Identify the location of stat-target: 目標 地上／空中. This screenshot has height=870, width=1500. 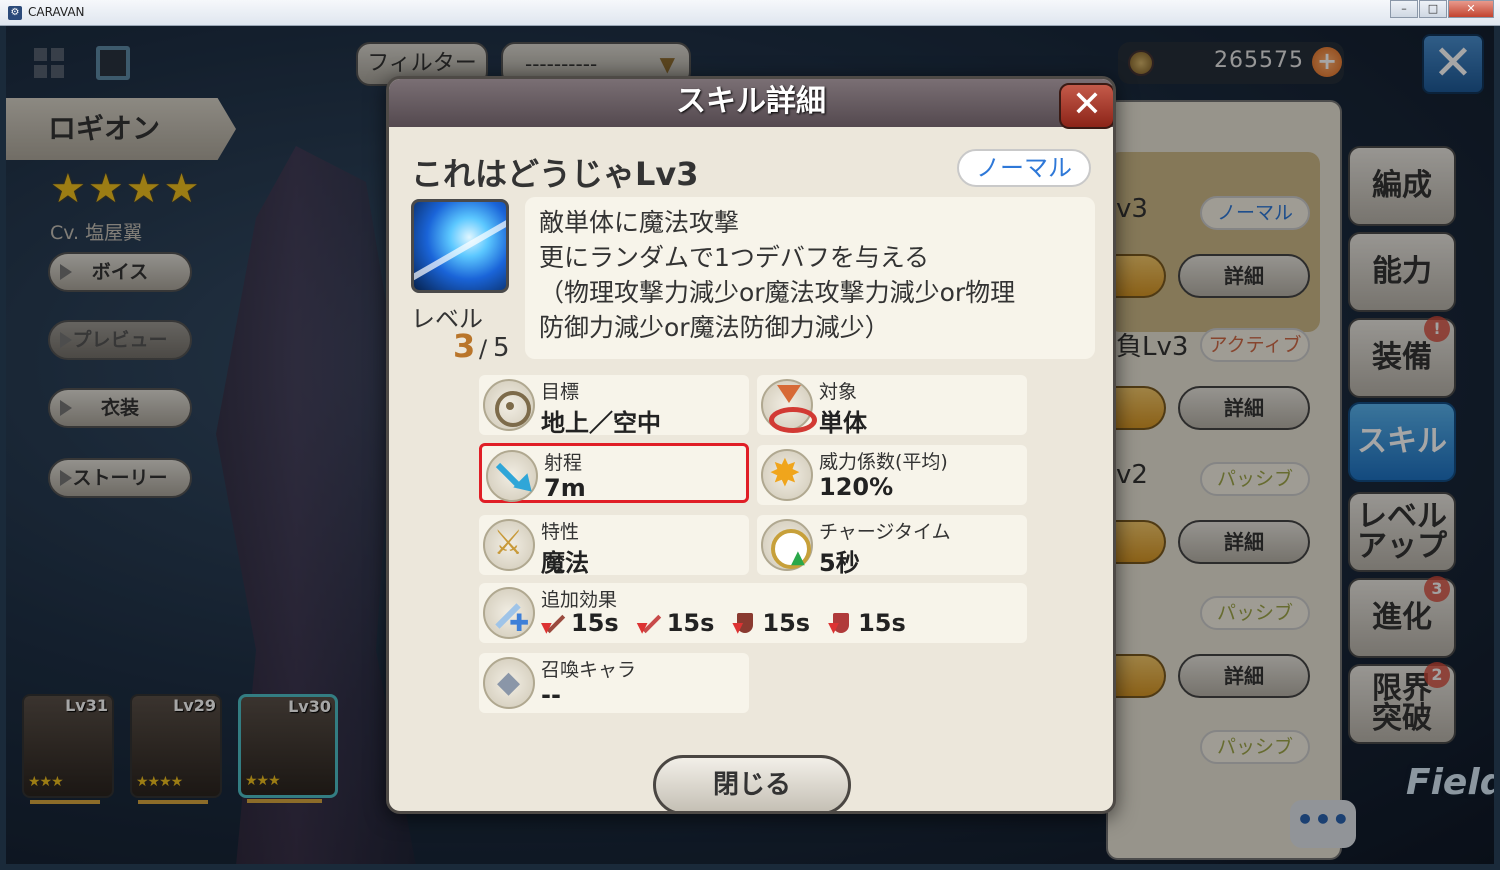
(614, 406).